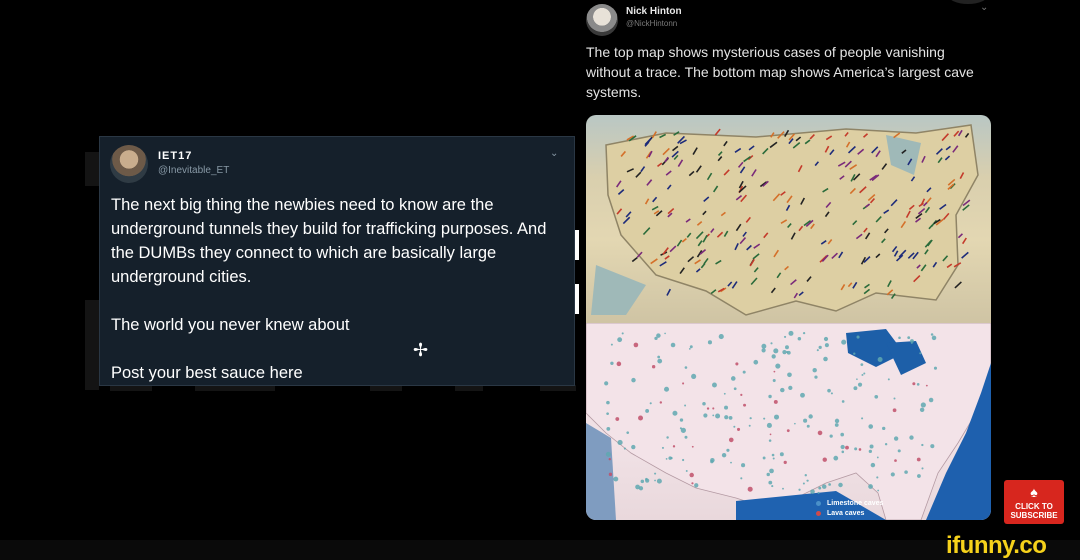 The image size is (1080, 560). Describe the element at coordinates (651, 23) in the screenshot. I see `author-handle: @NickHintonn` at that location.